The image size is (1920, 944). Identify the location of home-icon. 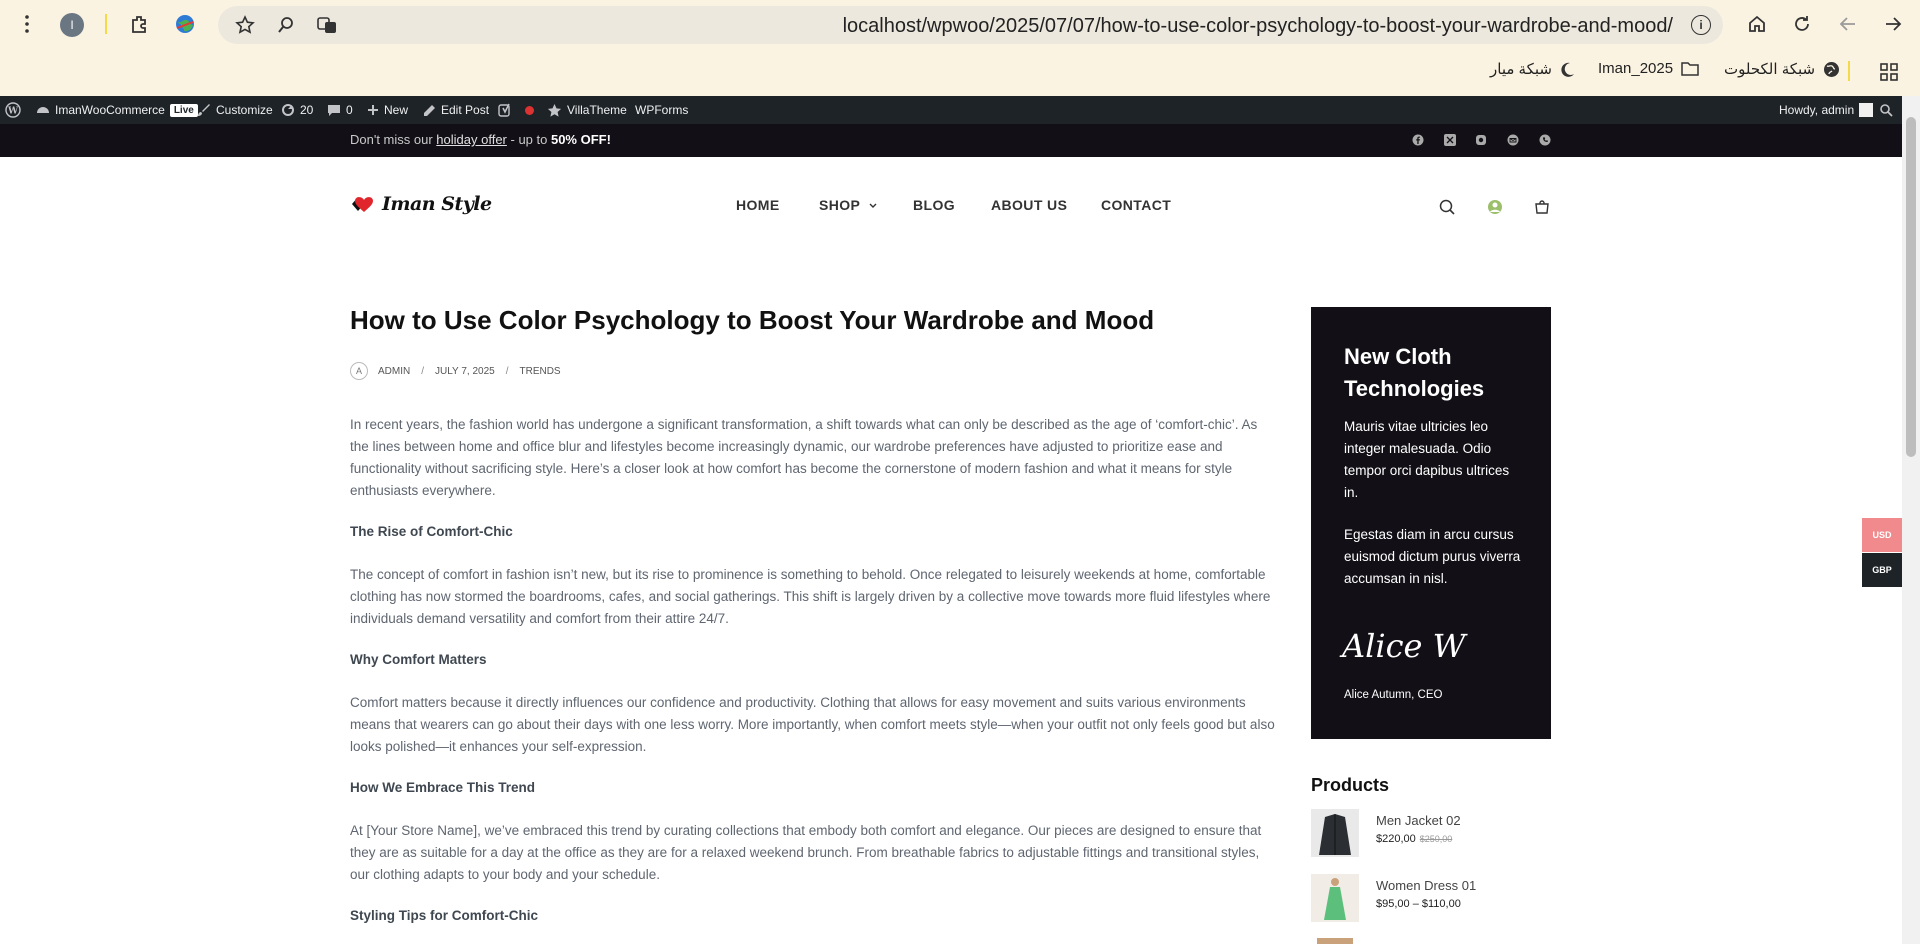
(1757, 24).